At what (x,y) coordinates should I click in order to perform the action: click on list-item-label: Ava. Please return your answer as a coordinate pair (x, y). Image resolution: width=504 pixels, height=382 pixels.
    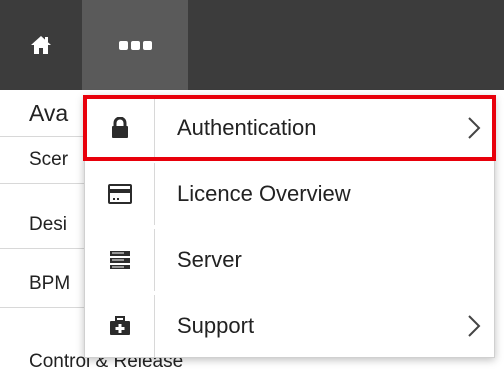
    Looking at the image, I should click on (49, 113).